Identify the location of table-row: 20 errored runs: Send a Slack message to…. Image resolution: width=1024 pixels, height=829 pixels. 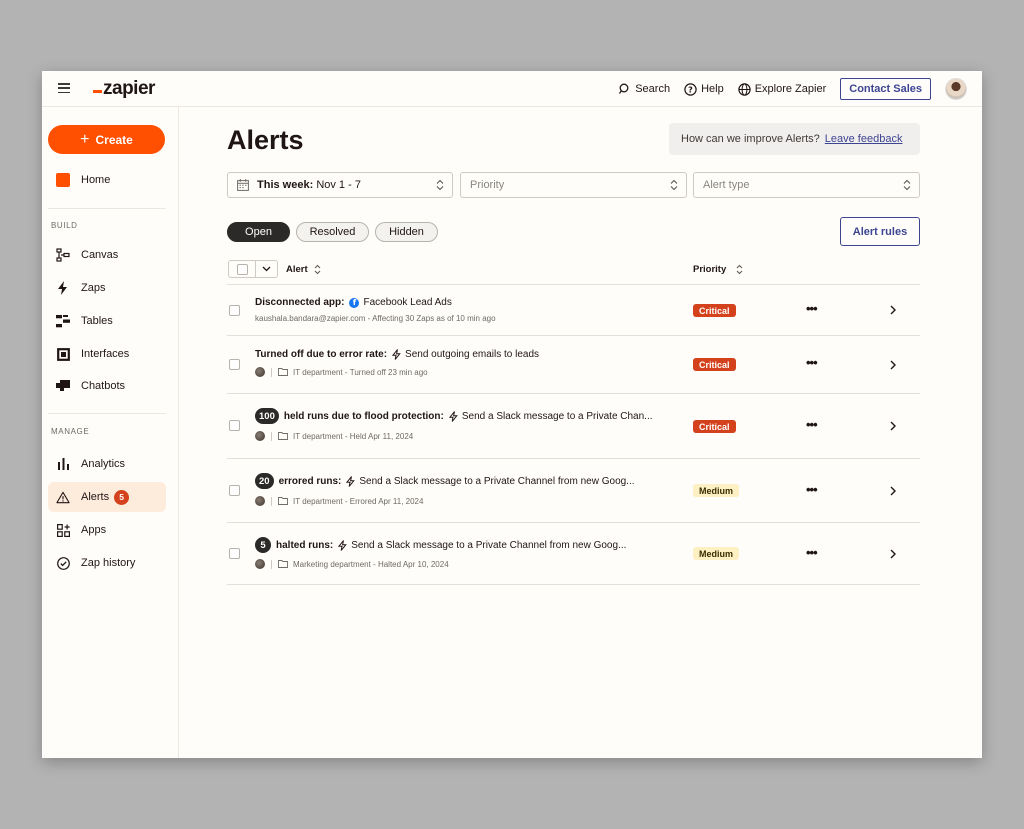
(573, 491).